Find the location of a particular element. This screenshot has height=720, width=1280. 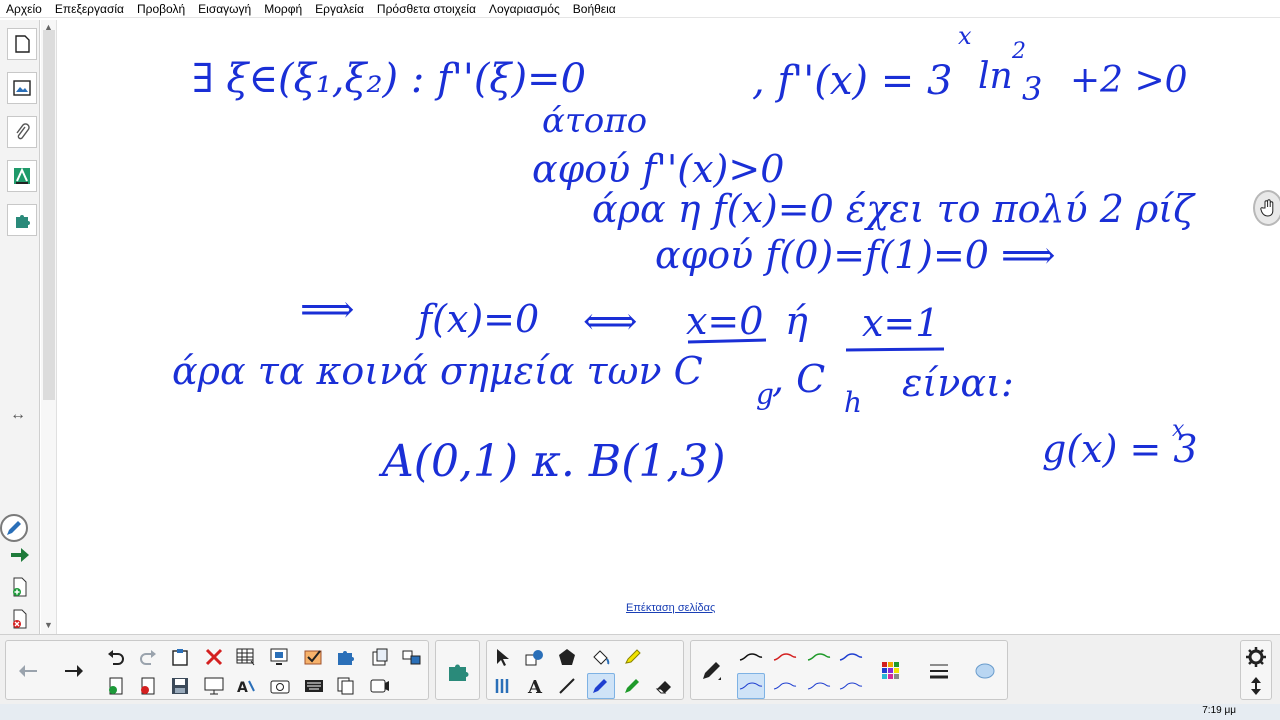

highlighter-tool is located at coordinates (633, 657).